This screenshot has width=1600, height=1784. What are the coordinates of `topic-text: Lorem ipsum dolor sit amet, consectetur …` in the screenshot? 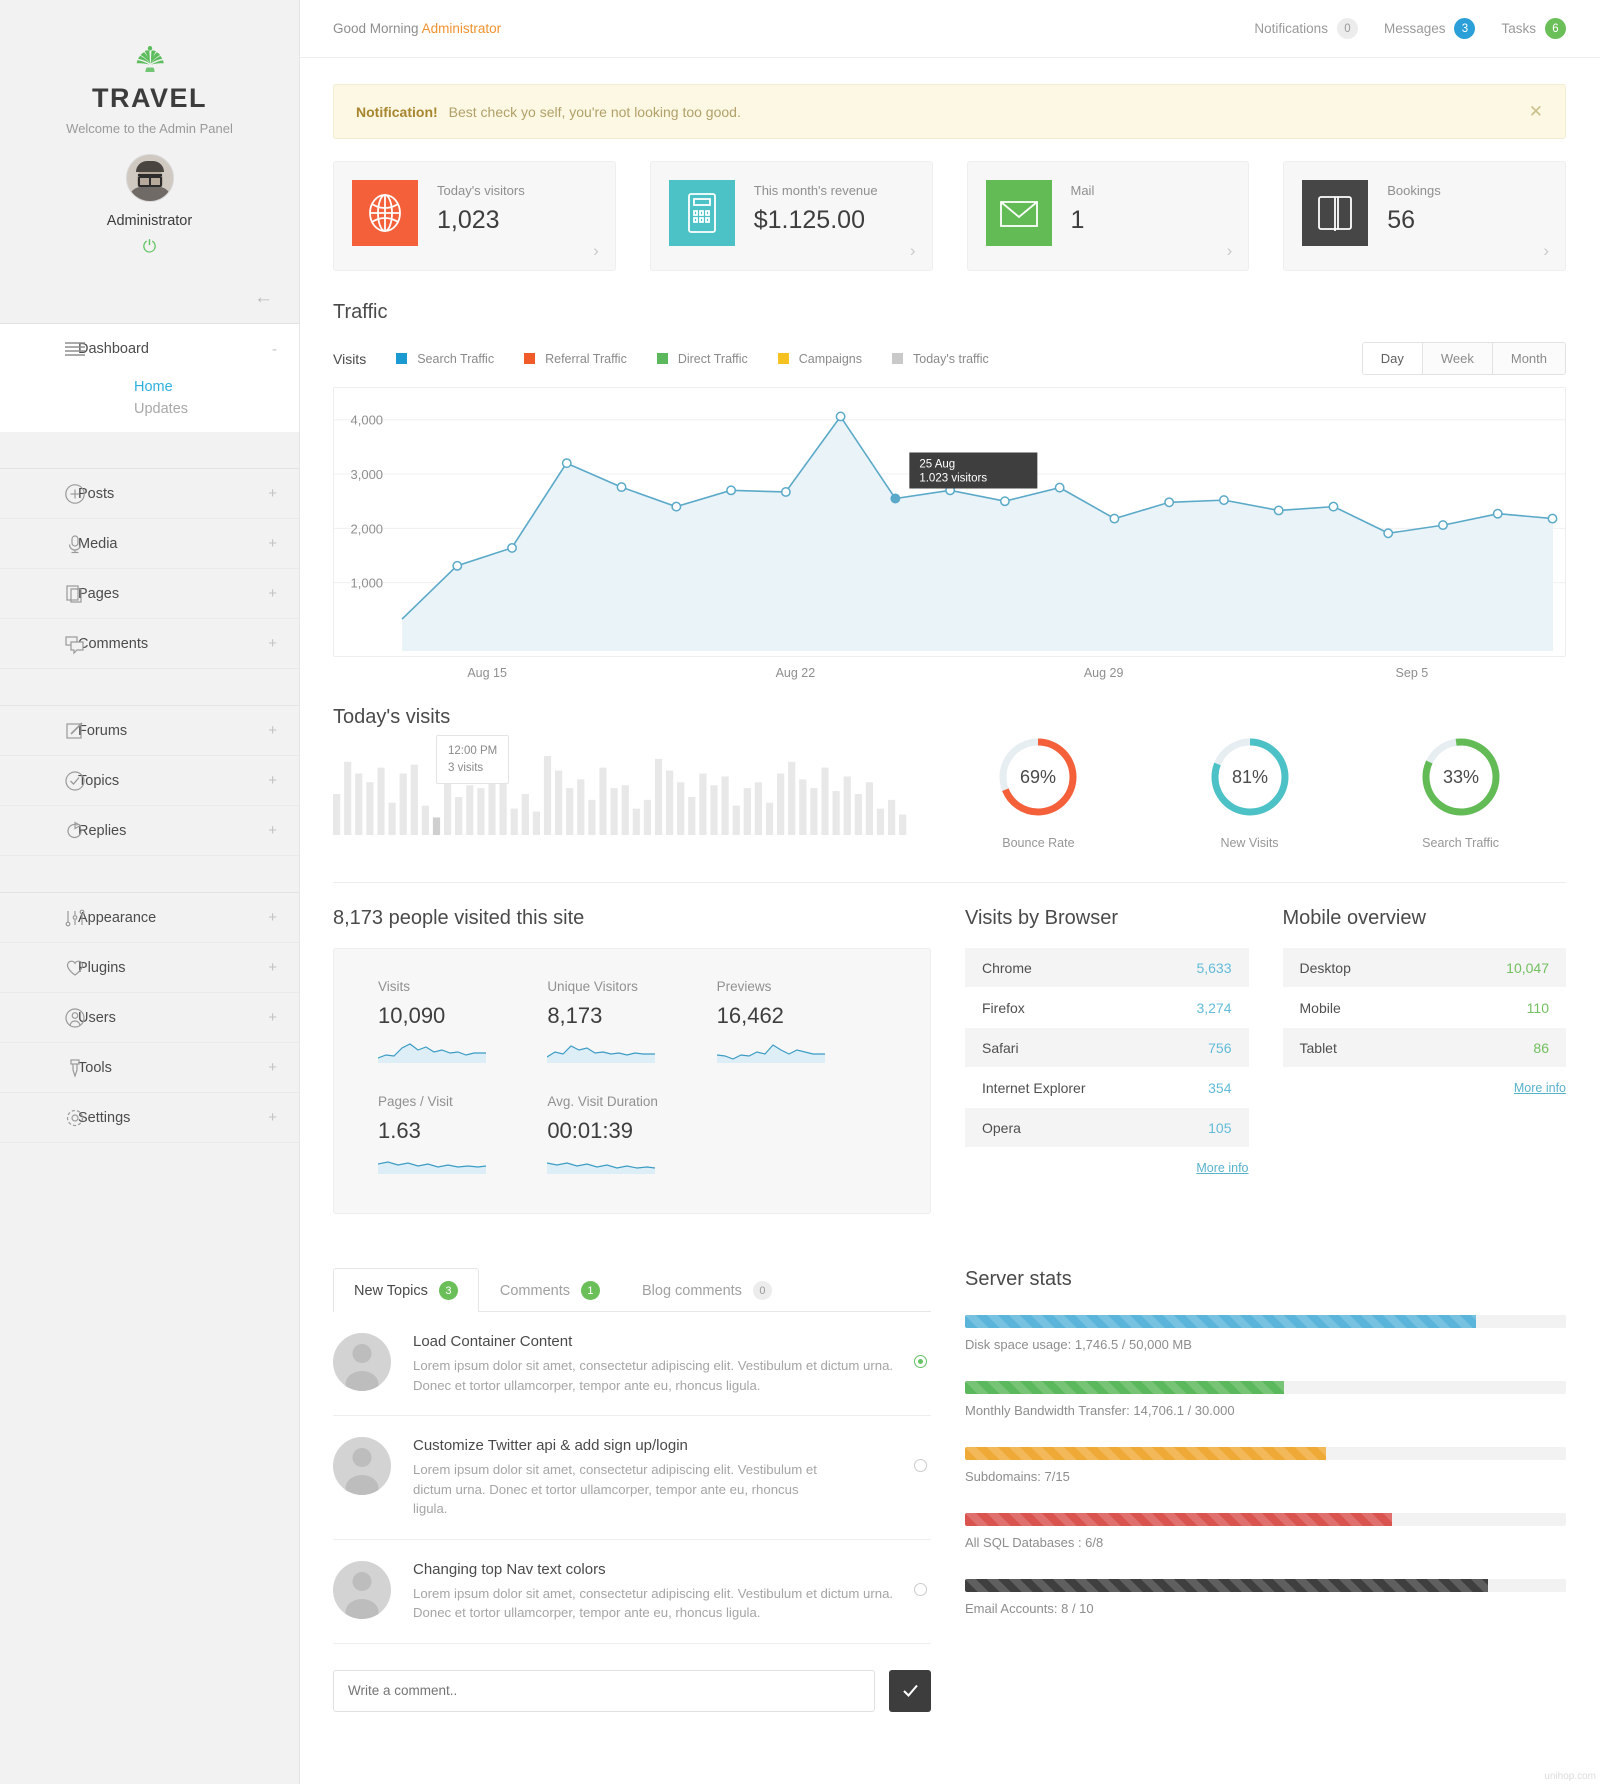 It's located at (653, 1603).